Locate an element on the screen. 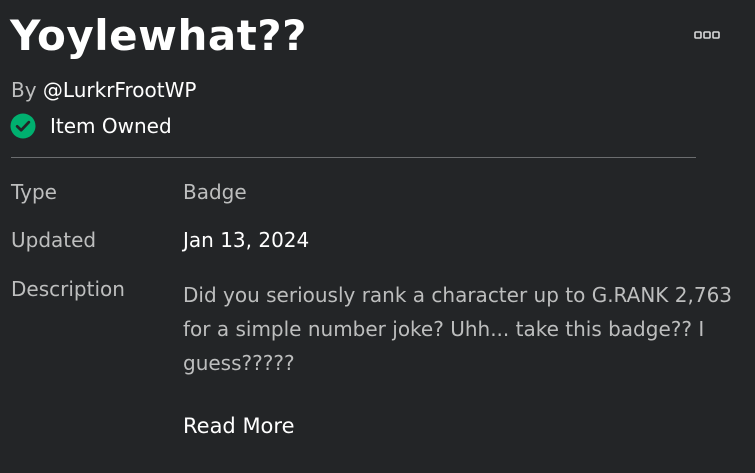 This screenshot has height=473, width=755. more-options-button is located at coordinates (707, 35).